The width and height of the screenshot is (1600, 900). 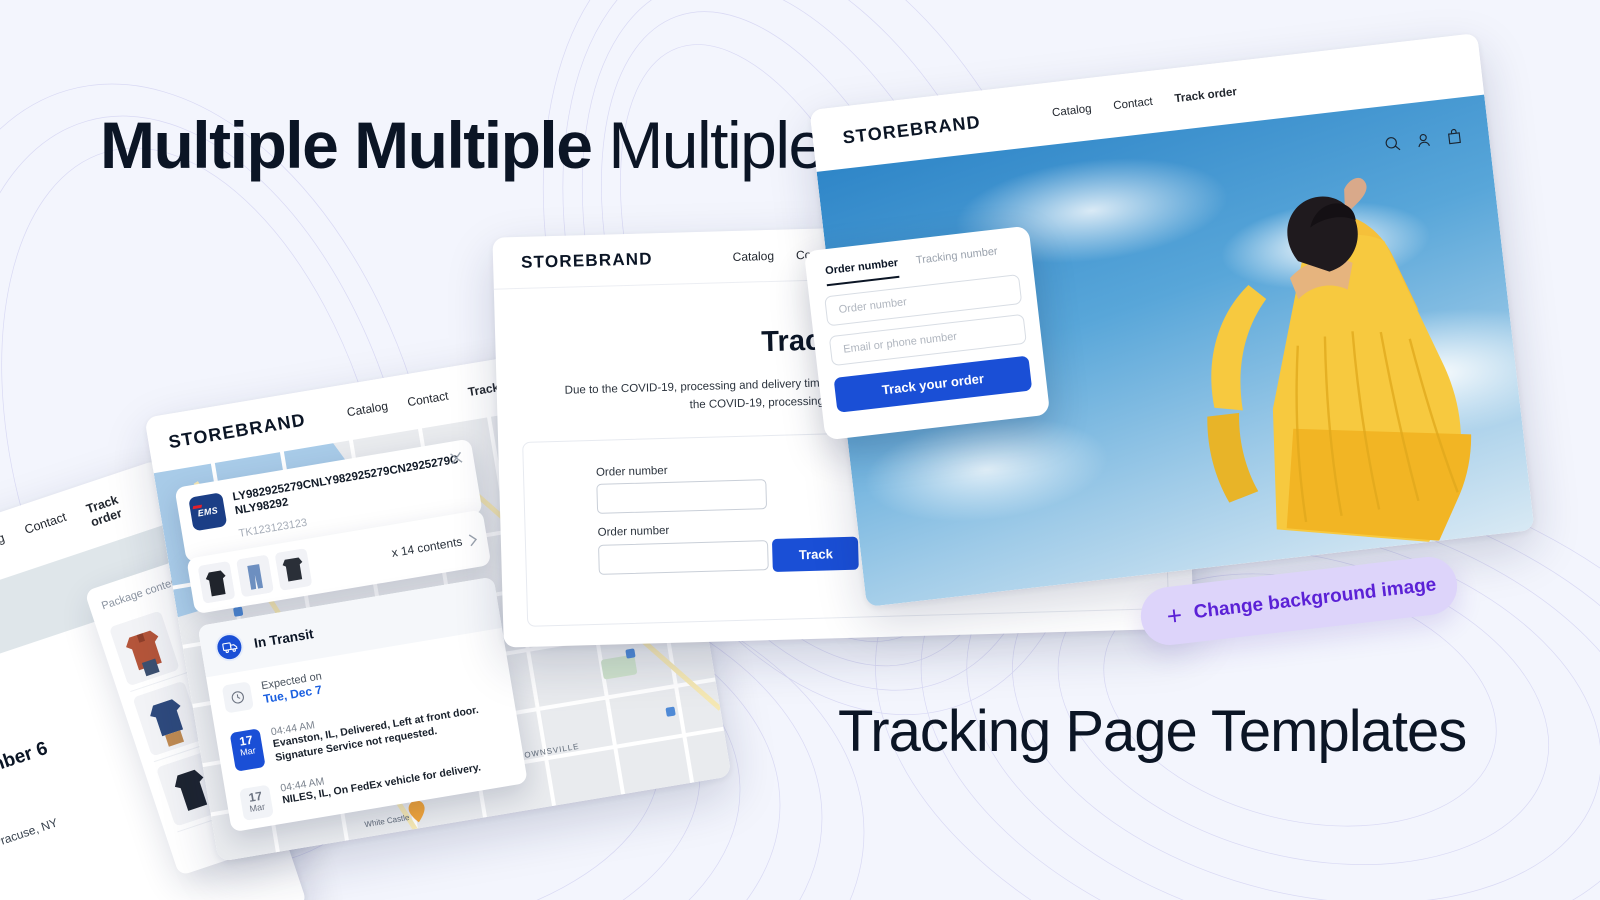 I want to click on tab-order-number: Order number, so click(x=862, y=271).